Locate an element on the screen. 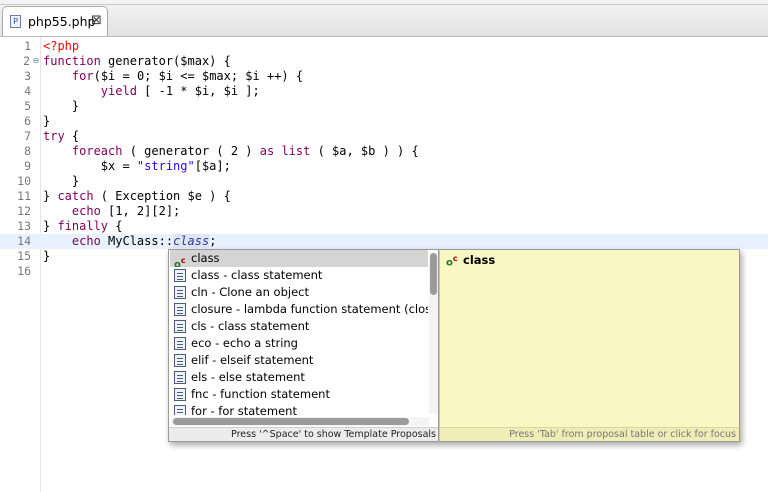 The height and width of the screenshot is (492, 768). proposal-label: fnc - function statement is located at coordinates (260, 394).